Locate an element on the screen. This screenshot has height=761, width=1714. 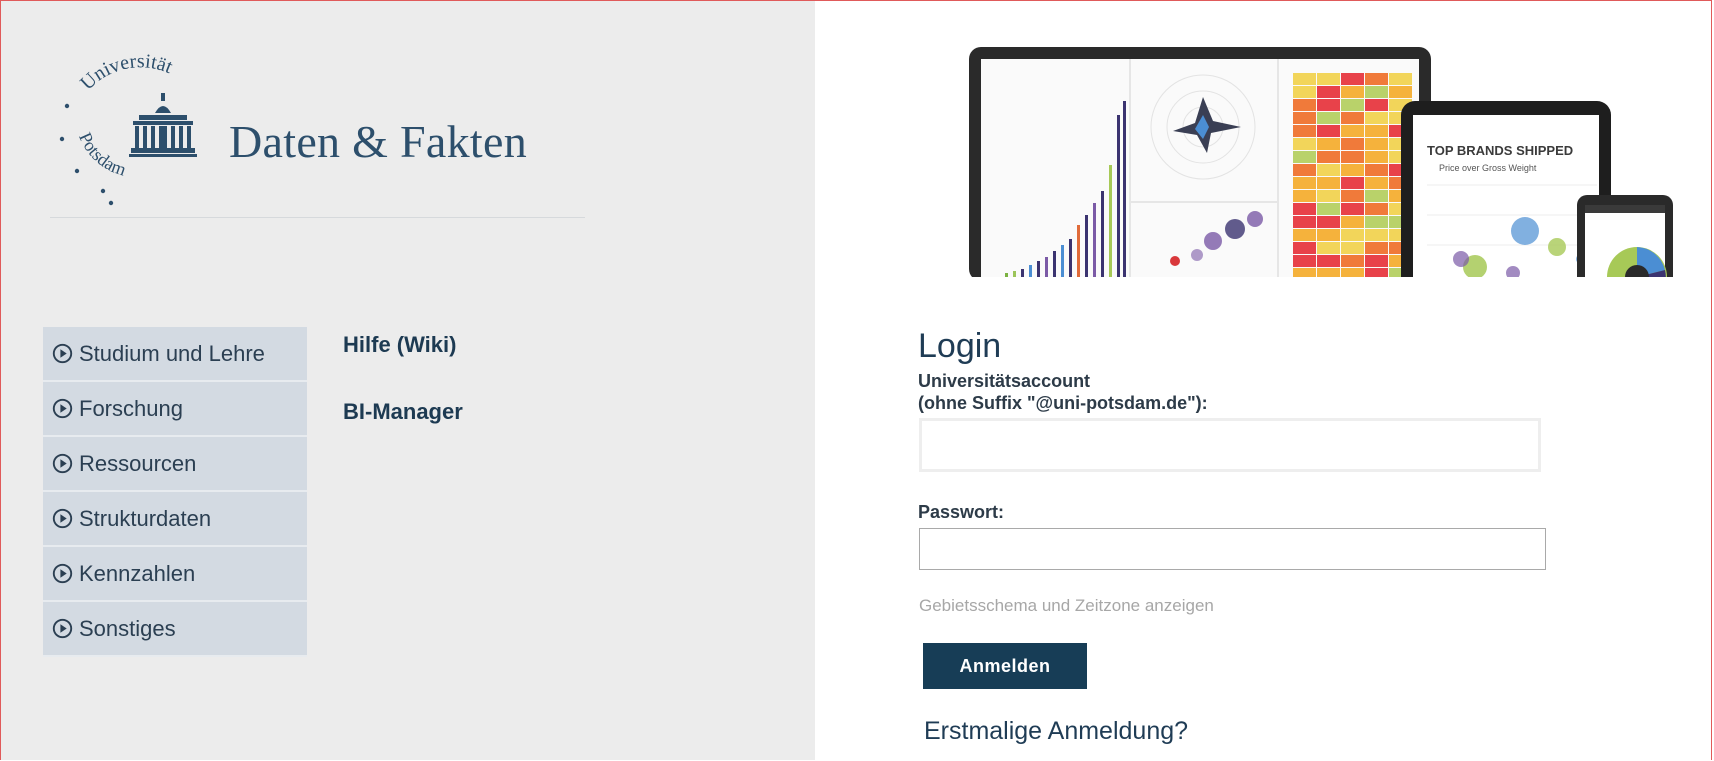
university-seal-icon: Universität Potsdam is located at coordinates (128, 128).